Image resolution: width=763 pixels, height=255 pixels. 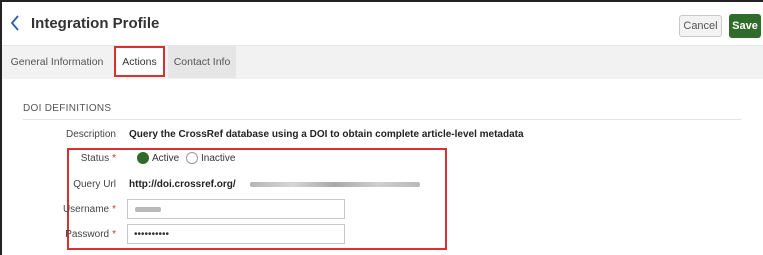 What do you see at coordinates (57, 62) in the screenshot?
I see `tab-general-information: General Information` at bounding box center [57, 62].